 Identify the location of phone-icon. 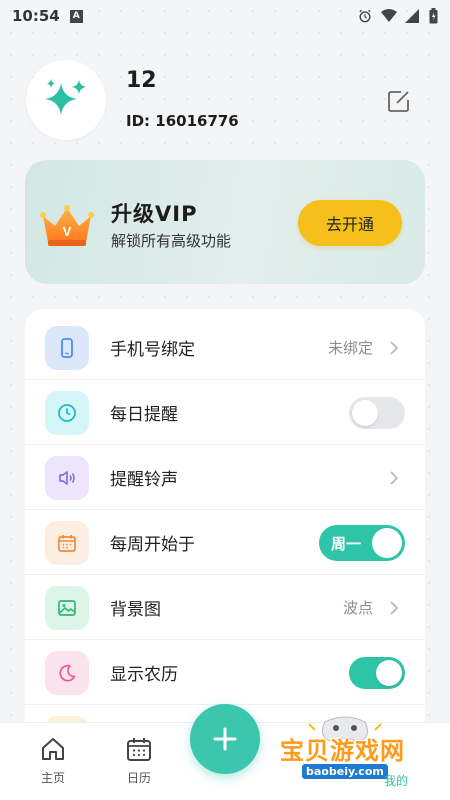
(67, 347).